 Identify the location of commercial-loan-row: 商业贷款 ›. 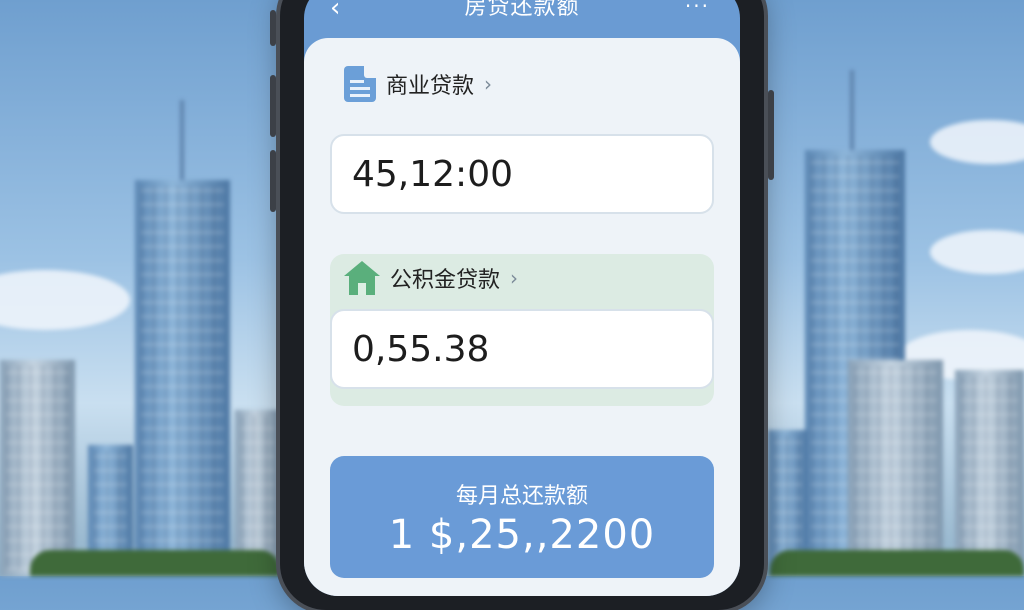
(418, 84).